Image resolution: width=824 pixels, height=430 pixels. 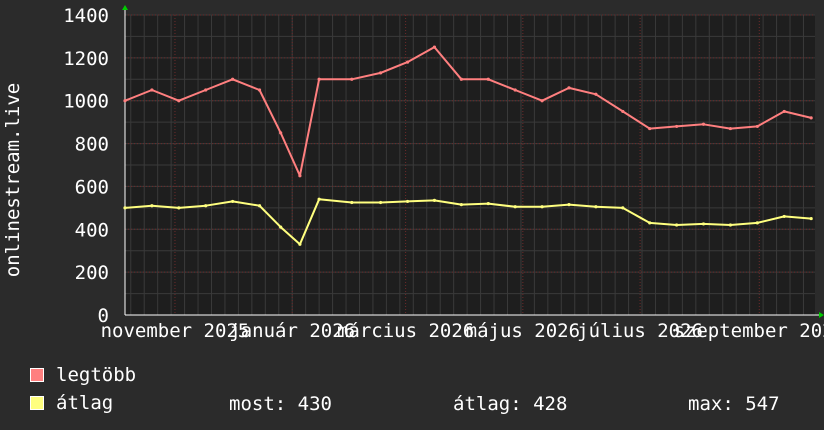 I want to click on x-tick-label: november 2025, so click(x=175, y=331).